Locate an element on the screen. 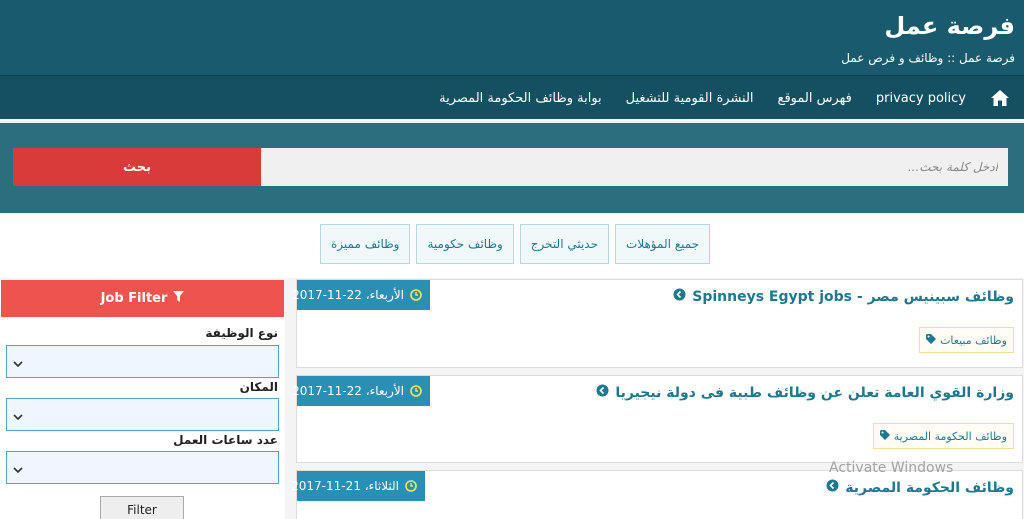 The height and width of the screenshot is (519, 1024). job-category-tag: وظائف الحكومة المصرية is located at coordinates (943, 436).